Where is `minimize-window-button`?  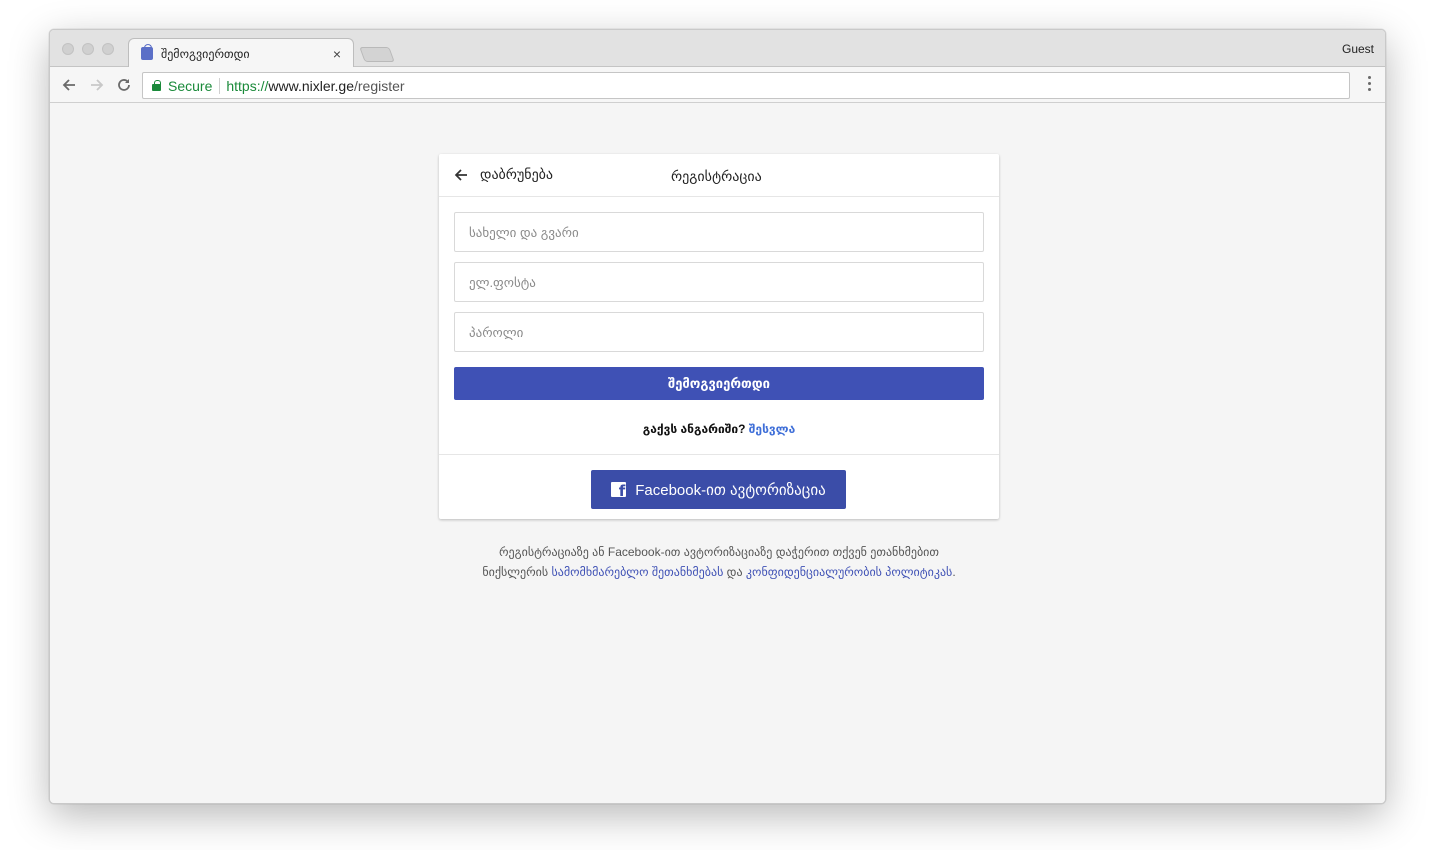 minimize-window-button is located at coordinates (88, 49).